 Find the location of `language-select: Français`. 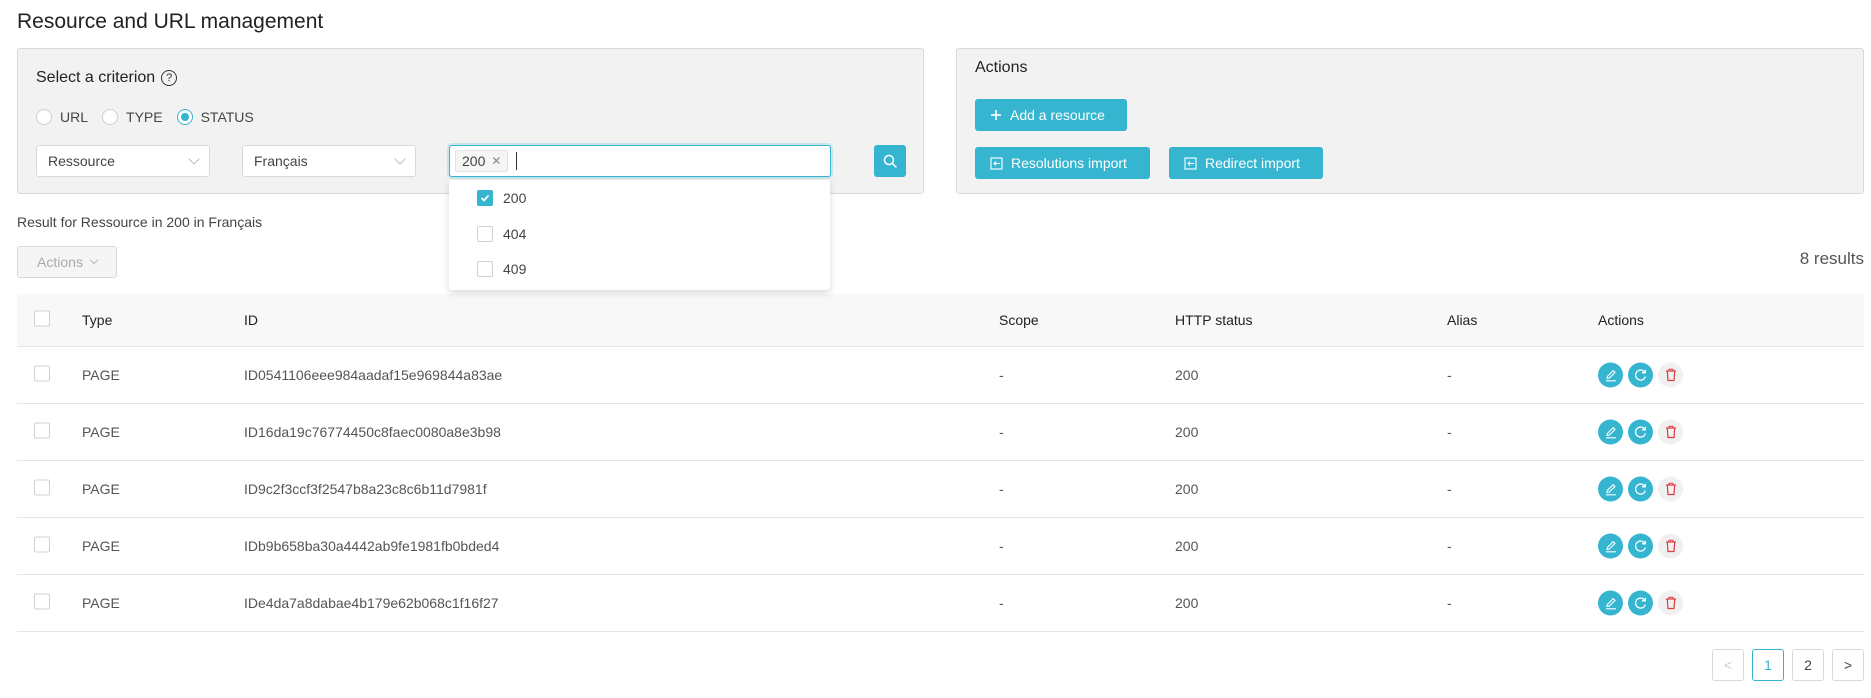

language-select: Français is located at coordinates (329, 161).